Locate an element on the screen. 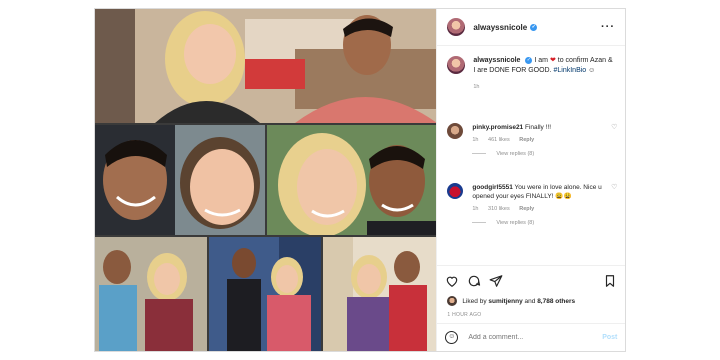 The height and width of the screenshot is (360, 720). add-comment-bar: ☺ Post is located at coordinates (531, 337).